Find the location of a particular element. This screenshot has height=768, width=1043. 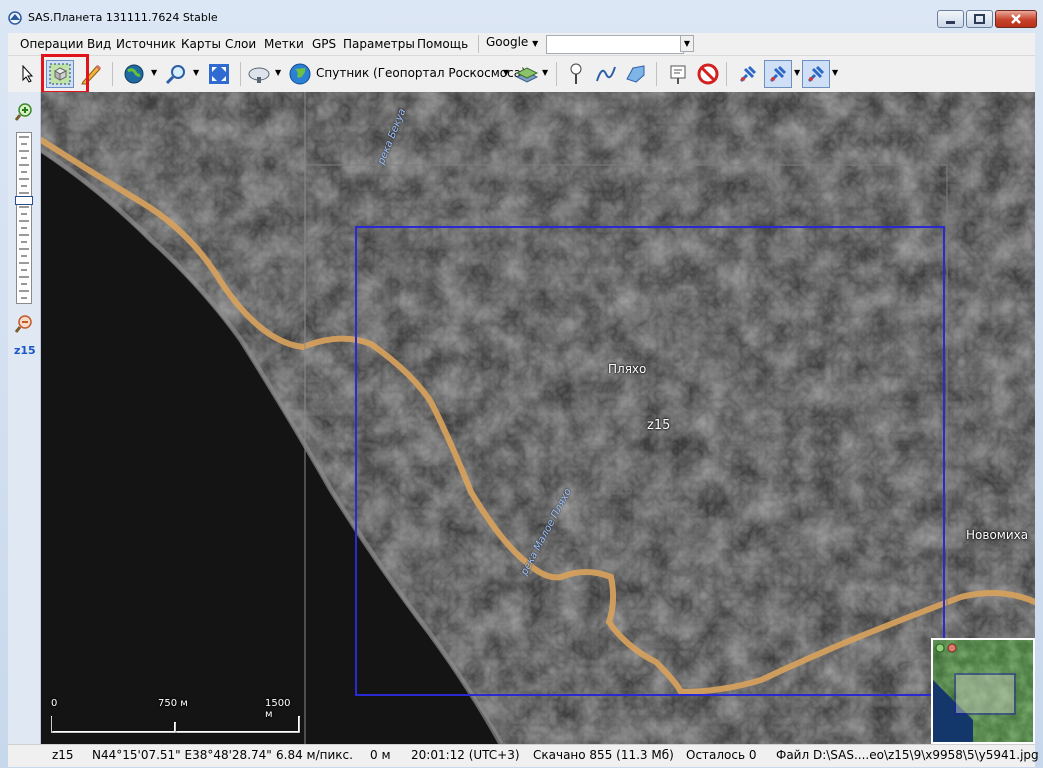

zoom-in-icon is located at coordinates (23, 112).